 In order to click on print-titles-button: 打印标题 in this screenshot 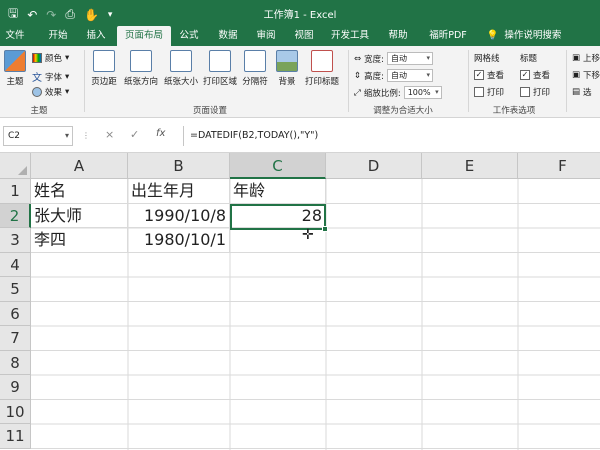, I will do `click(322, 68)`.